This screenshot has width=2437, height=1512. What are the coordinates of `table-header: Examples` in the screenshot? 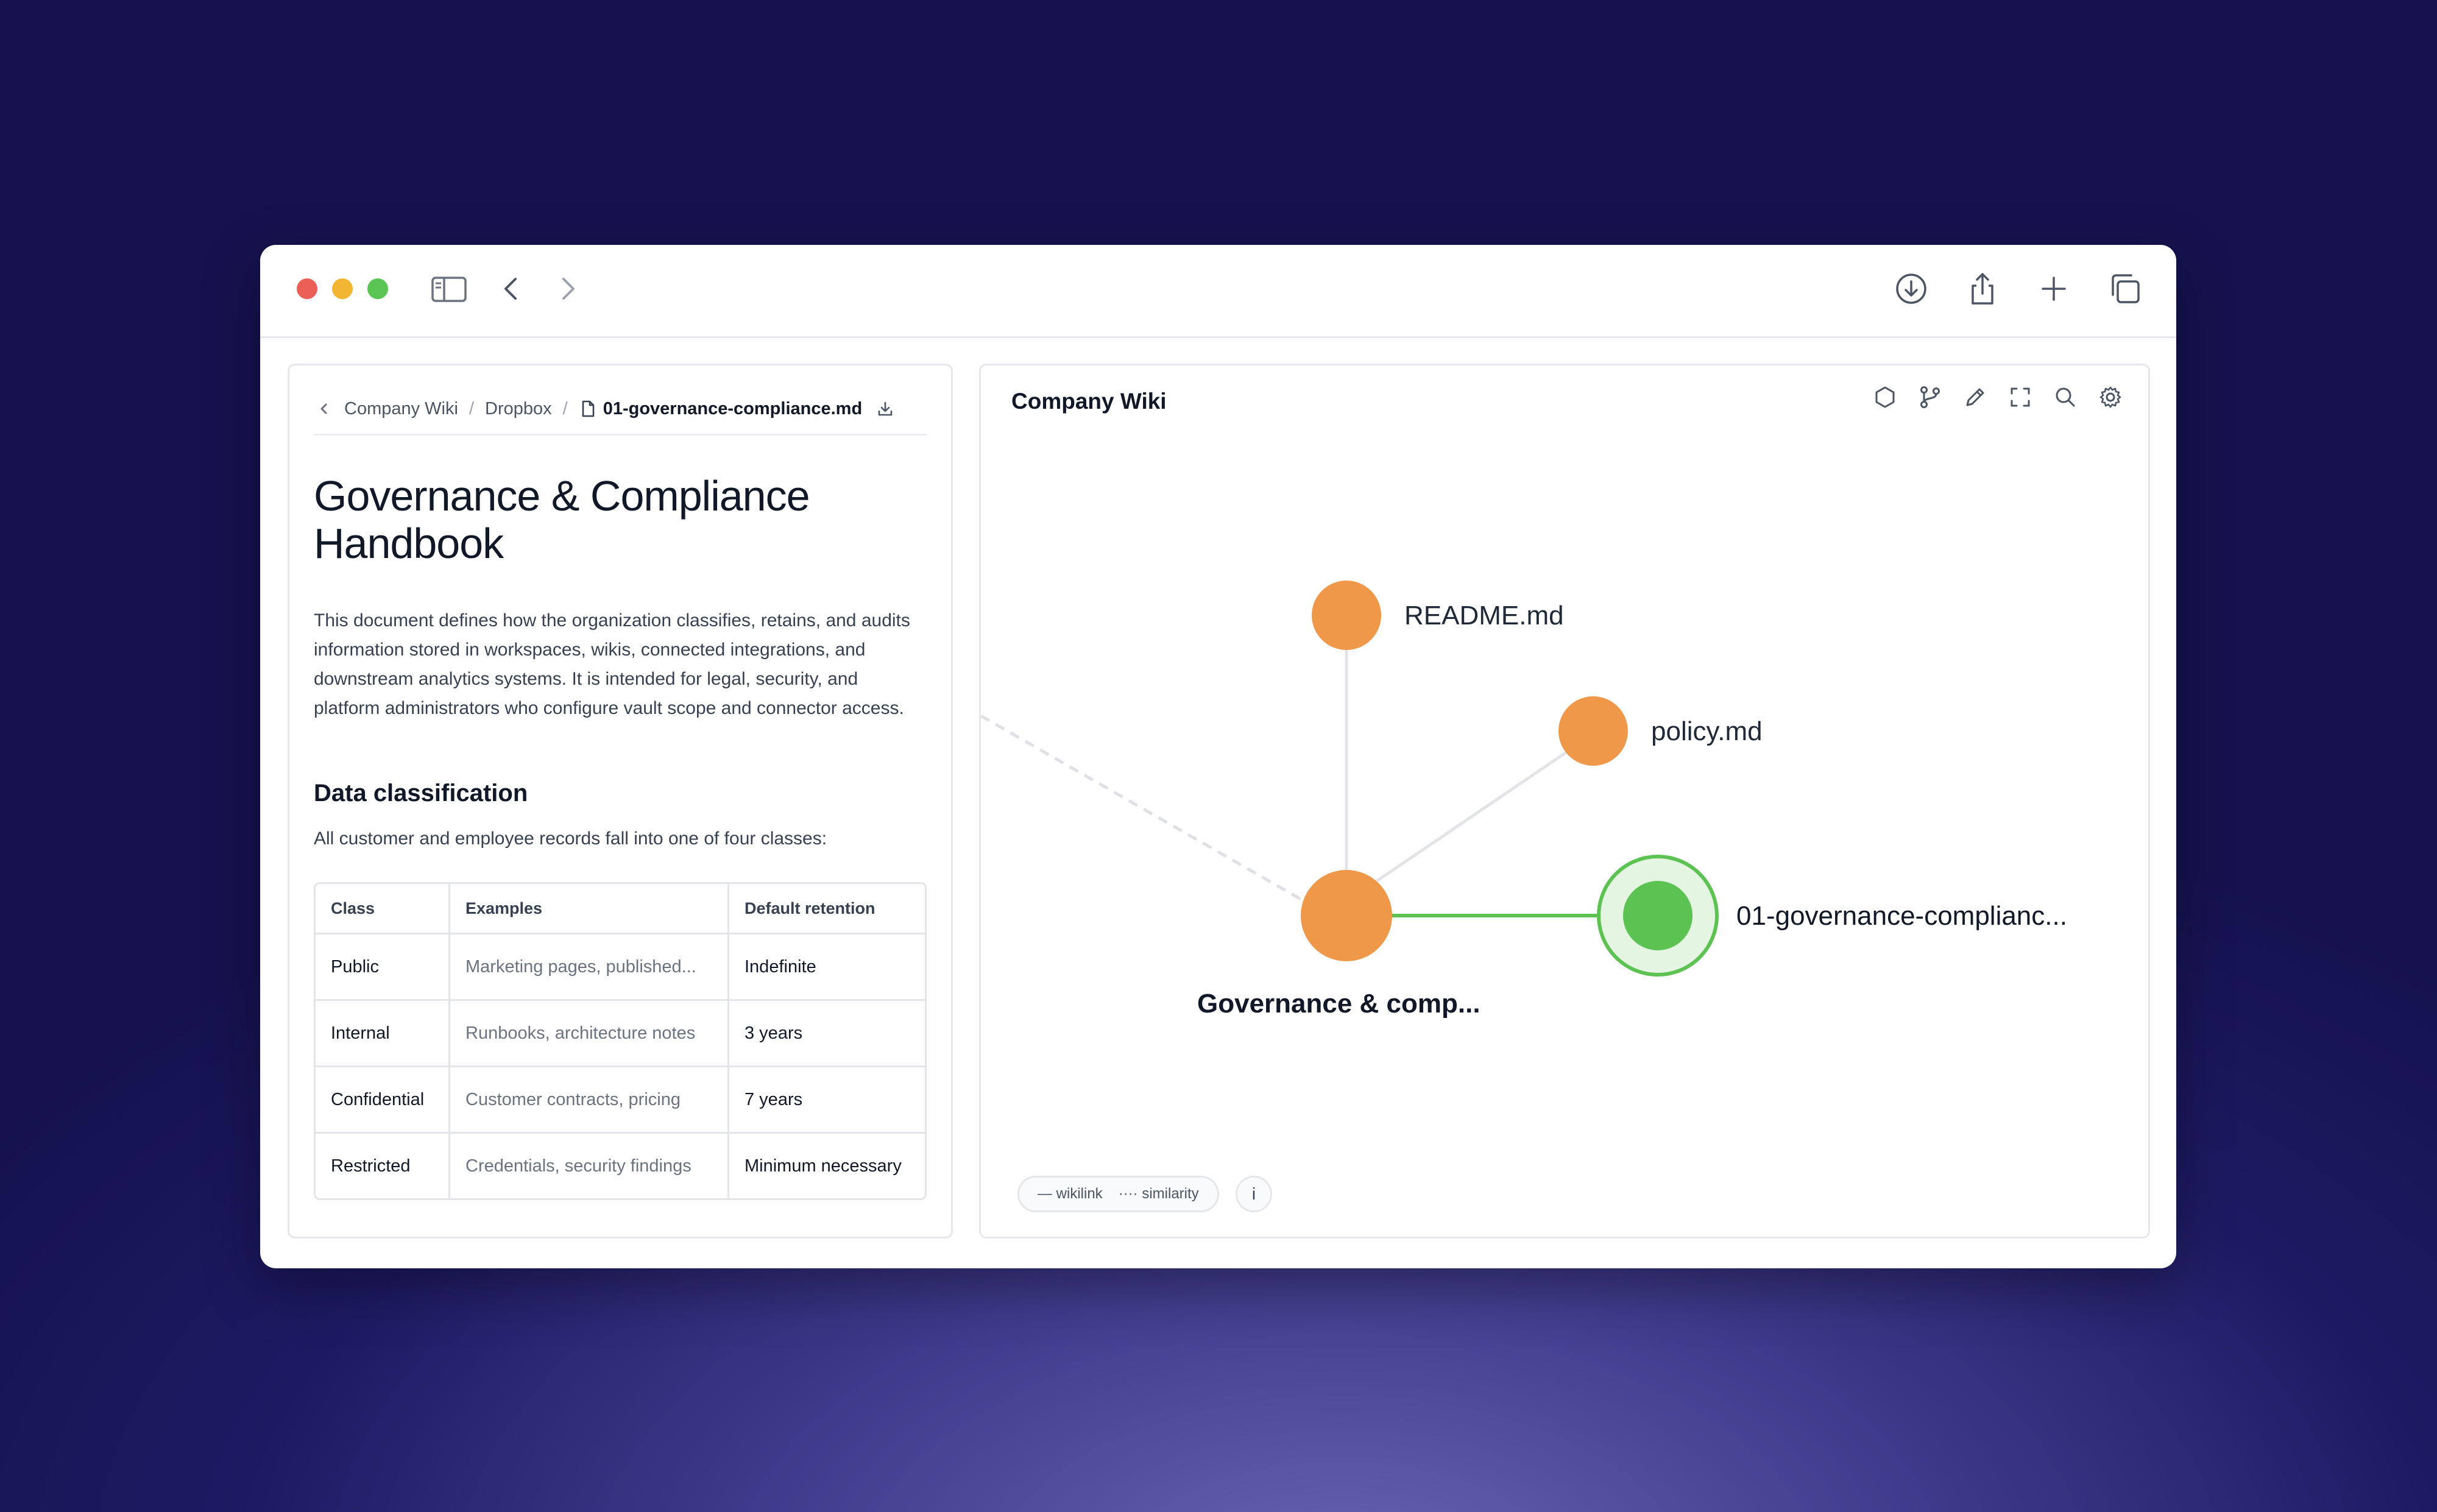 It's located at (589, 909).